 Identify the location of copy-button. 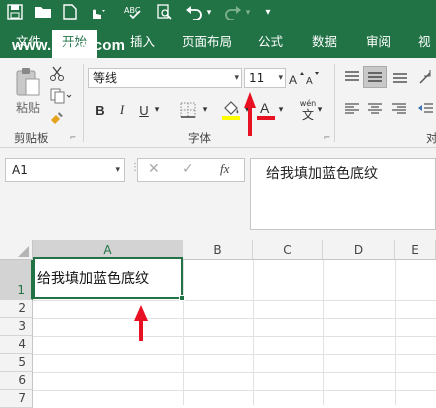
(61, 96).